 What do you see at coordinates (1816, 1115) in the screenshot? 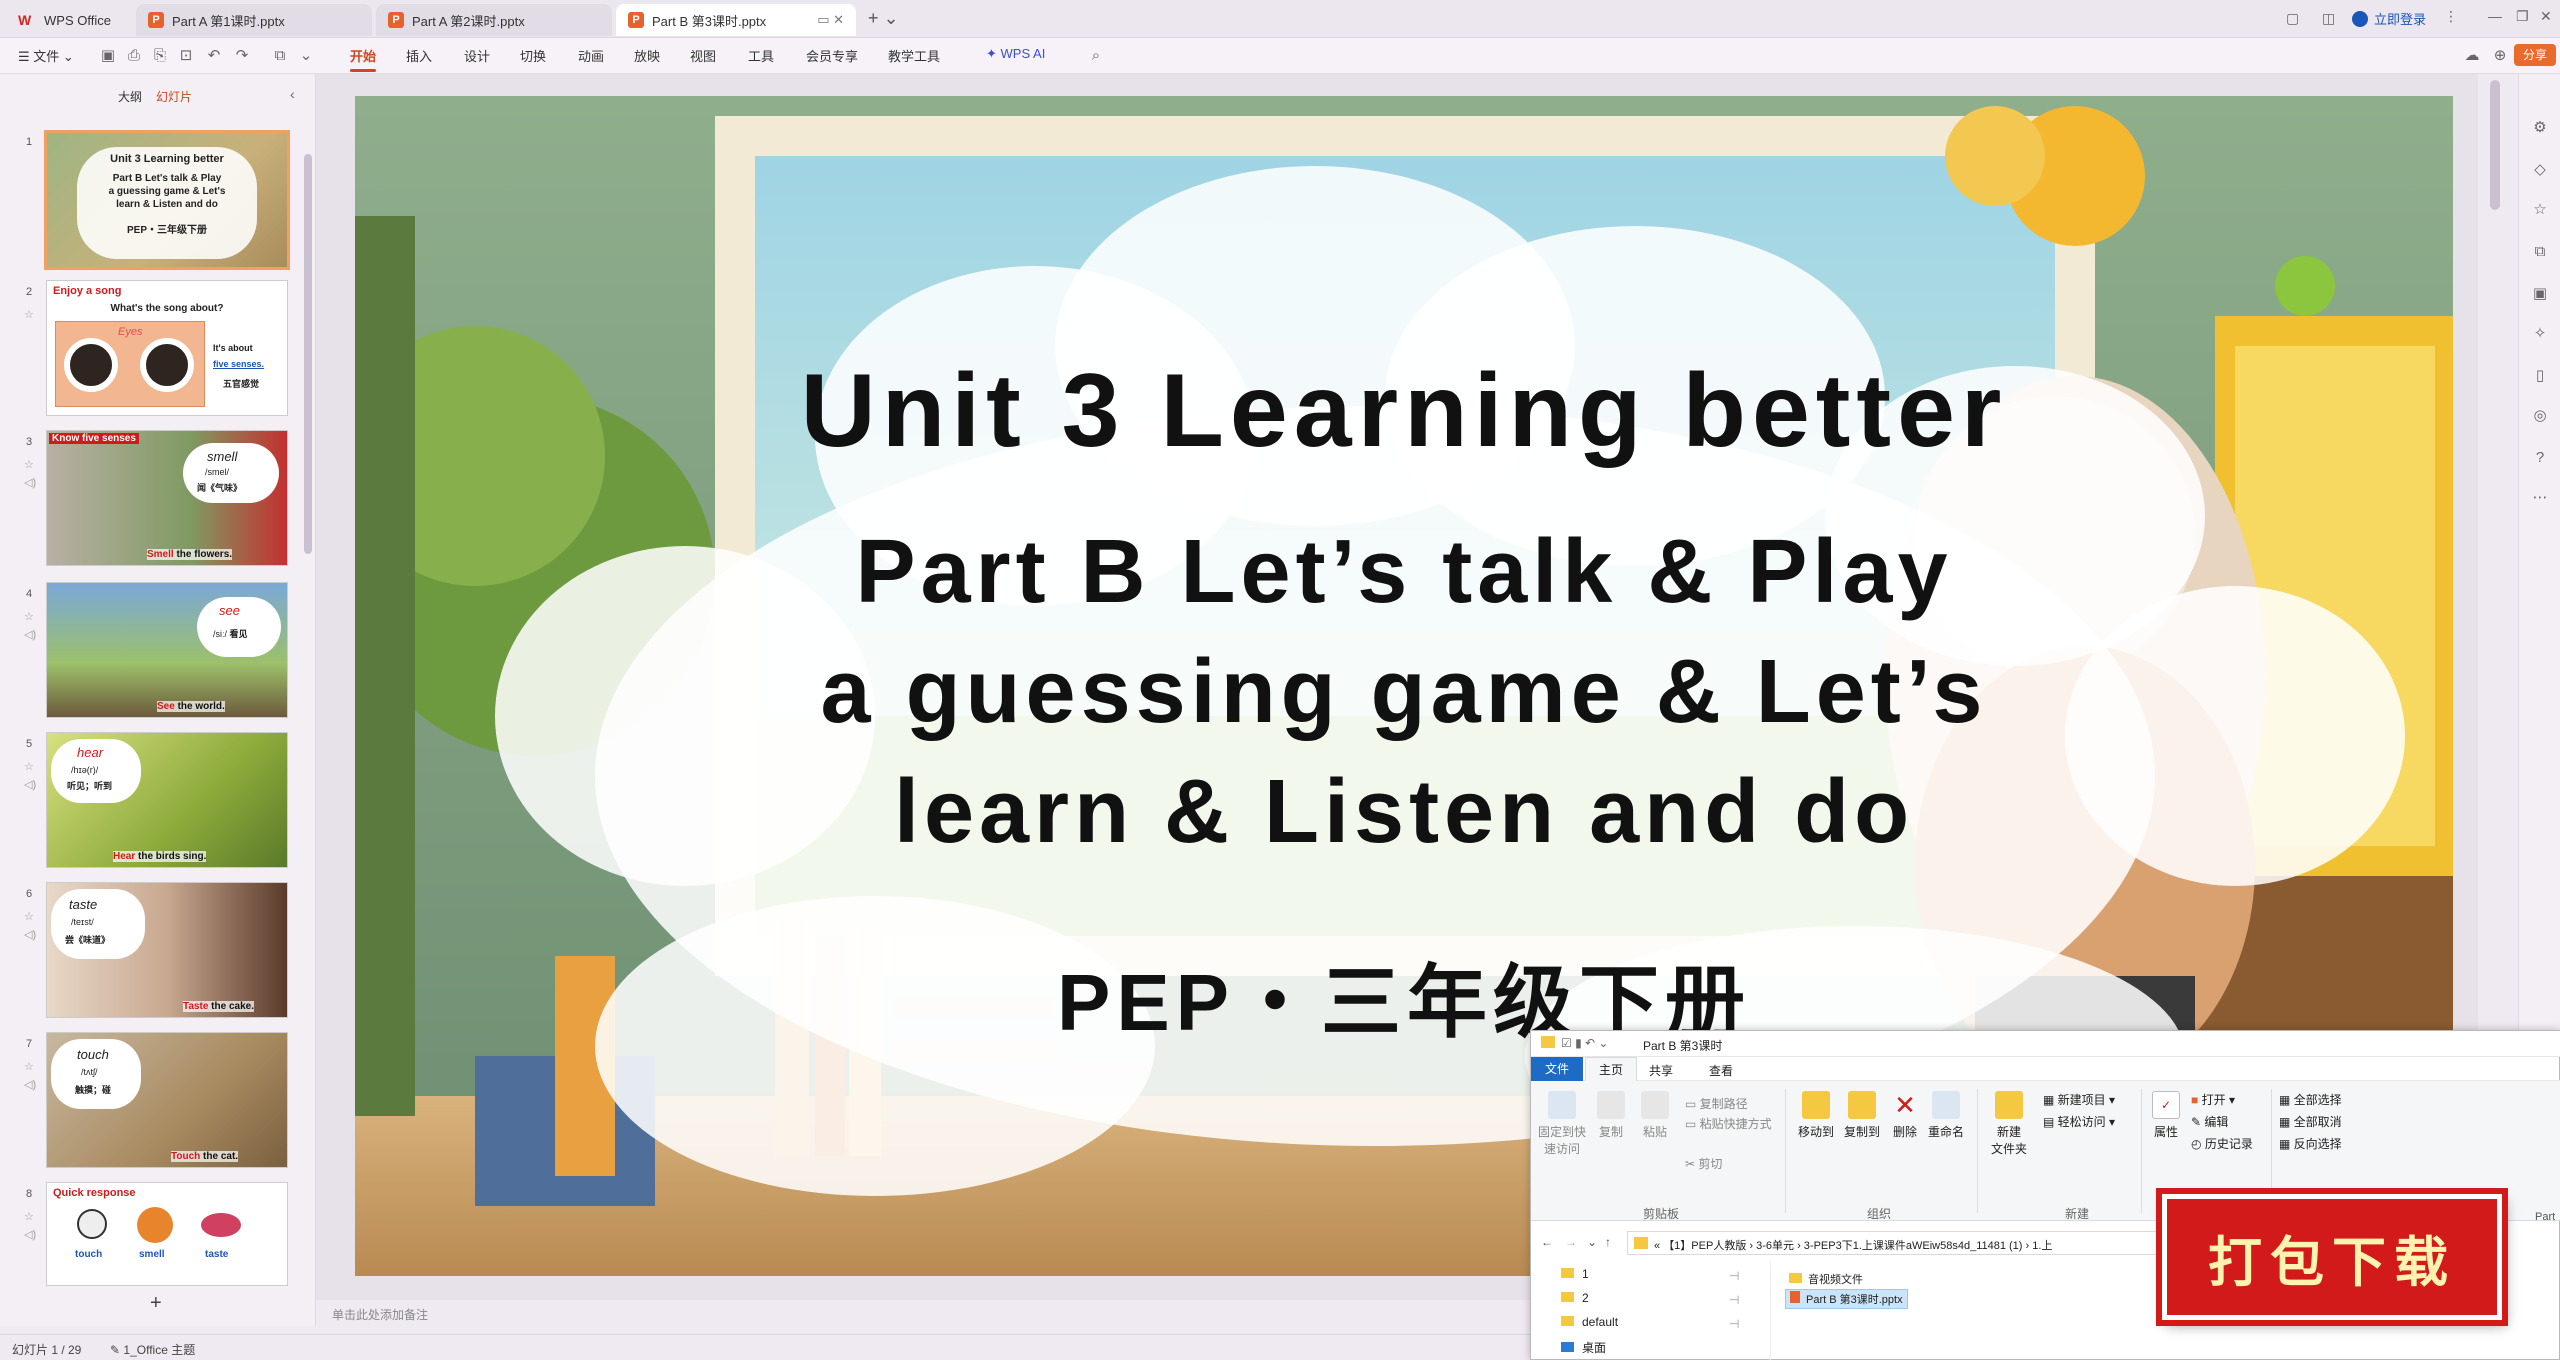
I see `move-to-button: 移动到` at bounding box center [1816, 1115].